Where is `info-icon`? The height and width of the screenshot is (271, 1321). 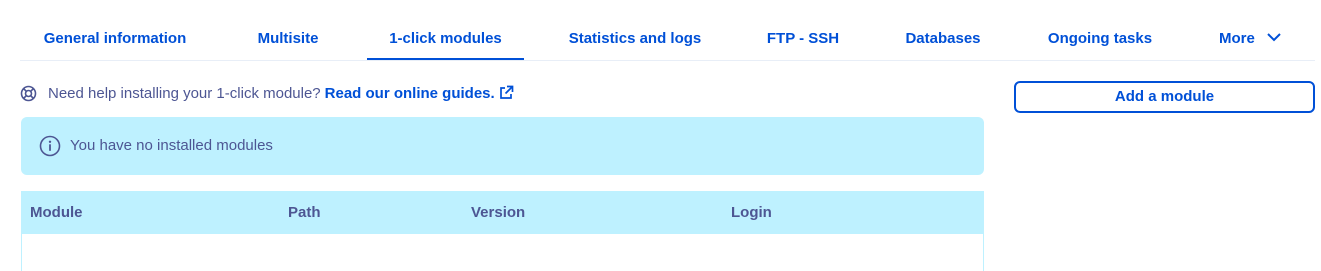 info-icon is located at coordinates (50, 146).